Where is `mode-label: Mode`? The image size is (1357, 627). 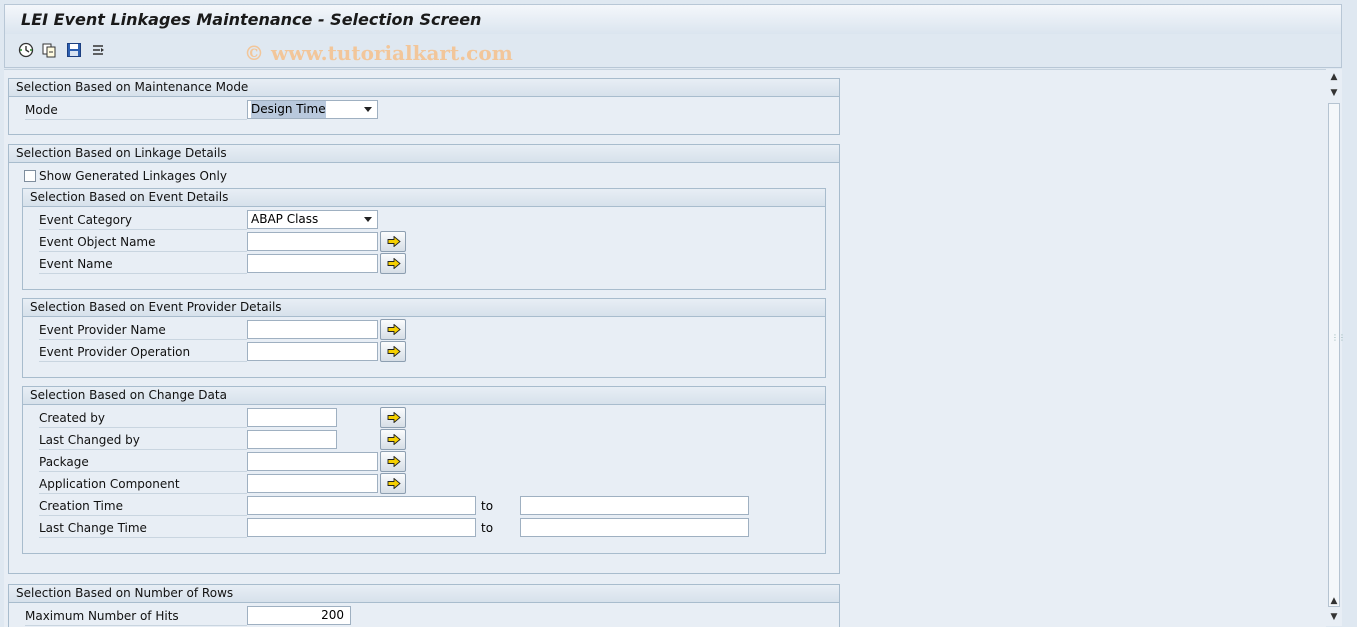
mode-label: Mode is located at coordinates (136, 110).